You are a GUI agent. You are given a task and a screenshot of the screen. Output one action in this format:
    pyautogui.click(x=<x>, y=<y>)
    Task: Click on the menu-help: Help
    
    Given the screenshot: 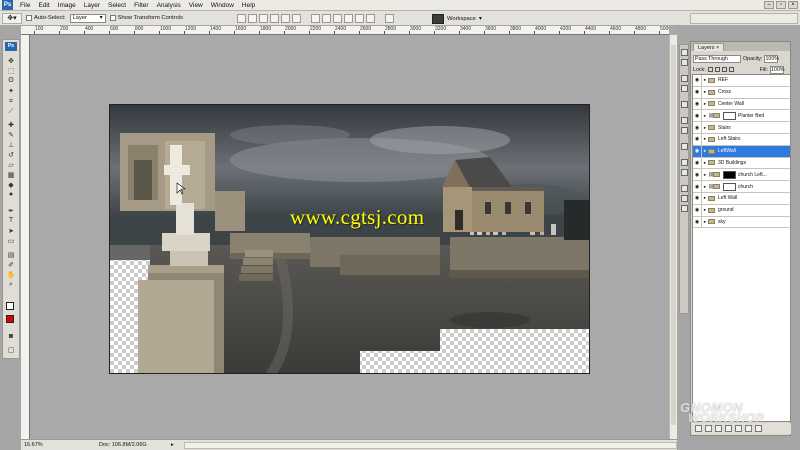 What is the action you would take?
    pyautogui.click(x=248, y=5)
    